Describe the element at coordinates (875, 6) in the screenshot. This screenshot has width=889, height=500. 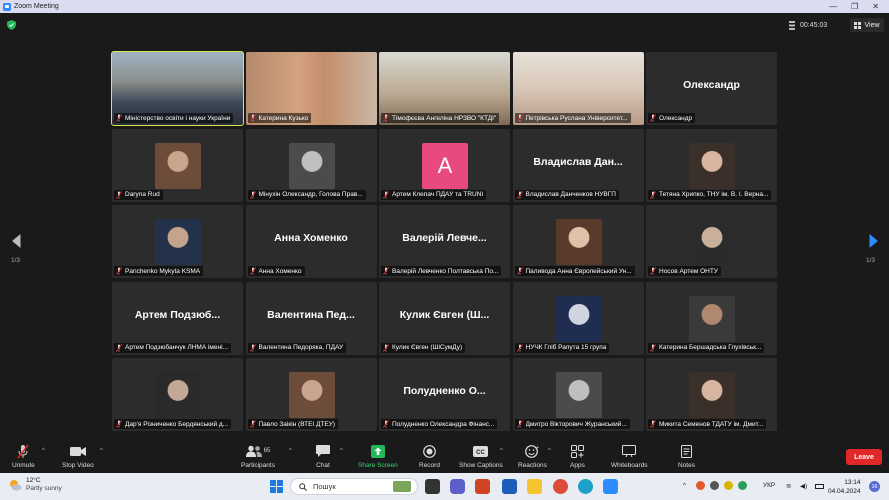
I see `close-icon: ✕` at that location.